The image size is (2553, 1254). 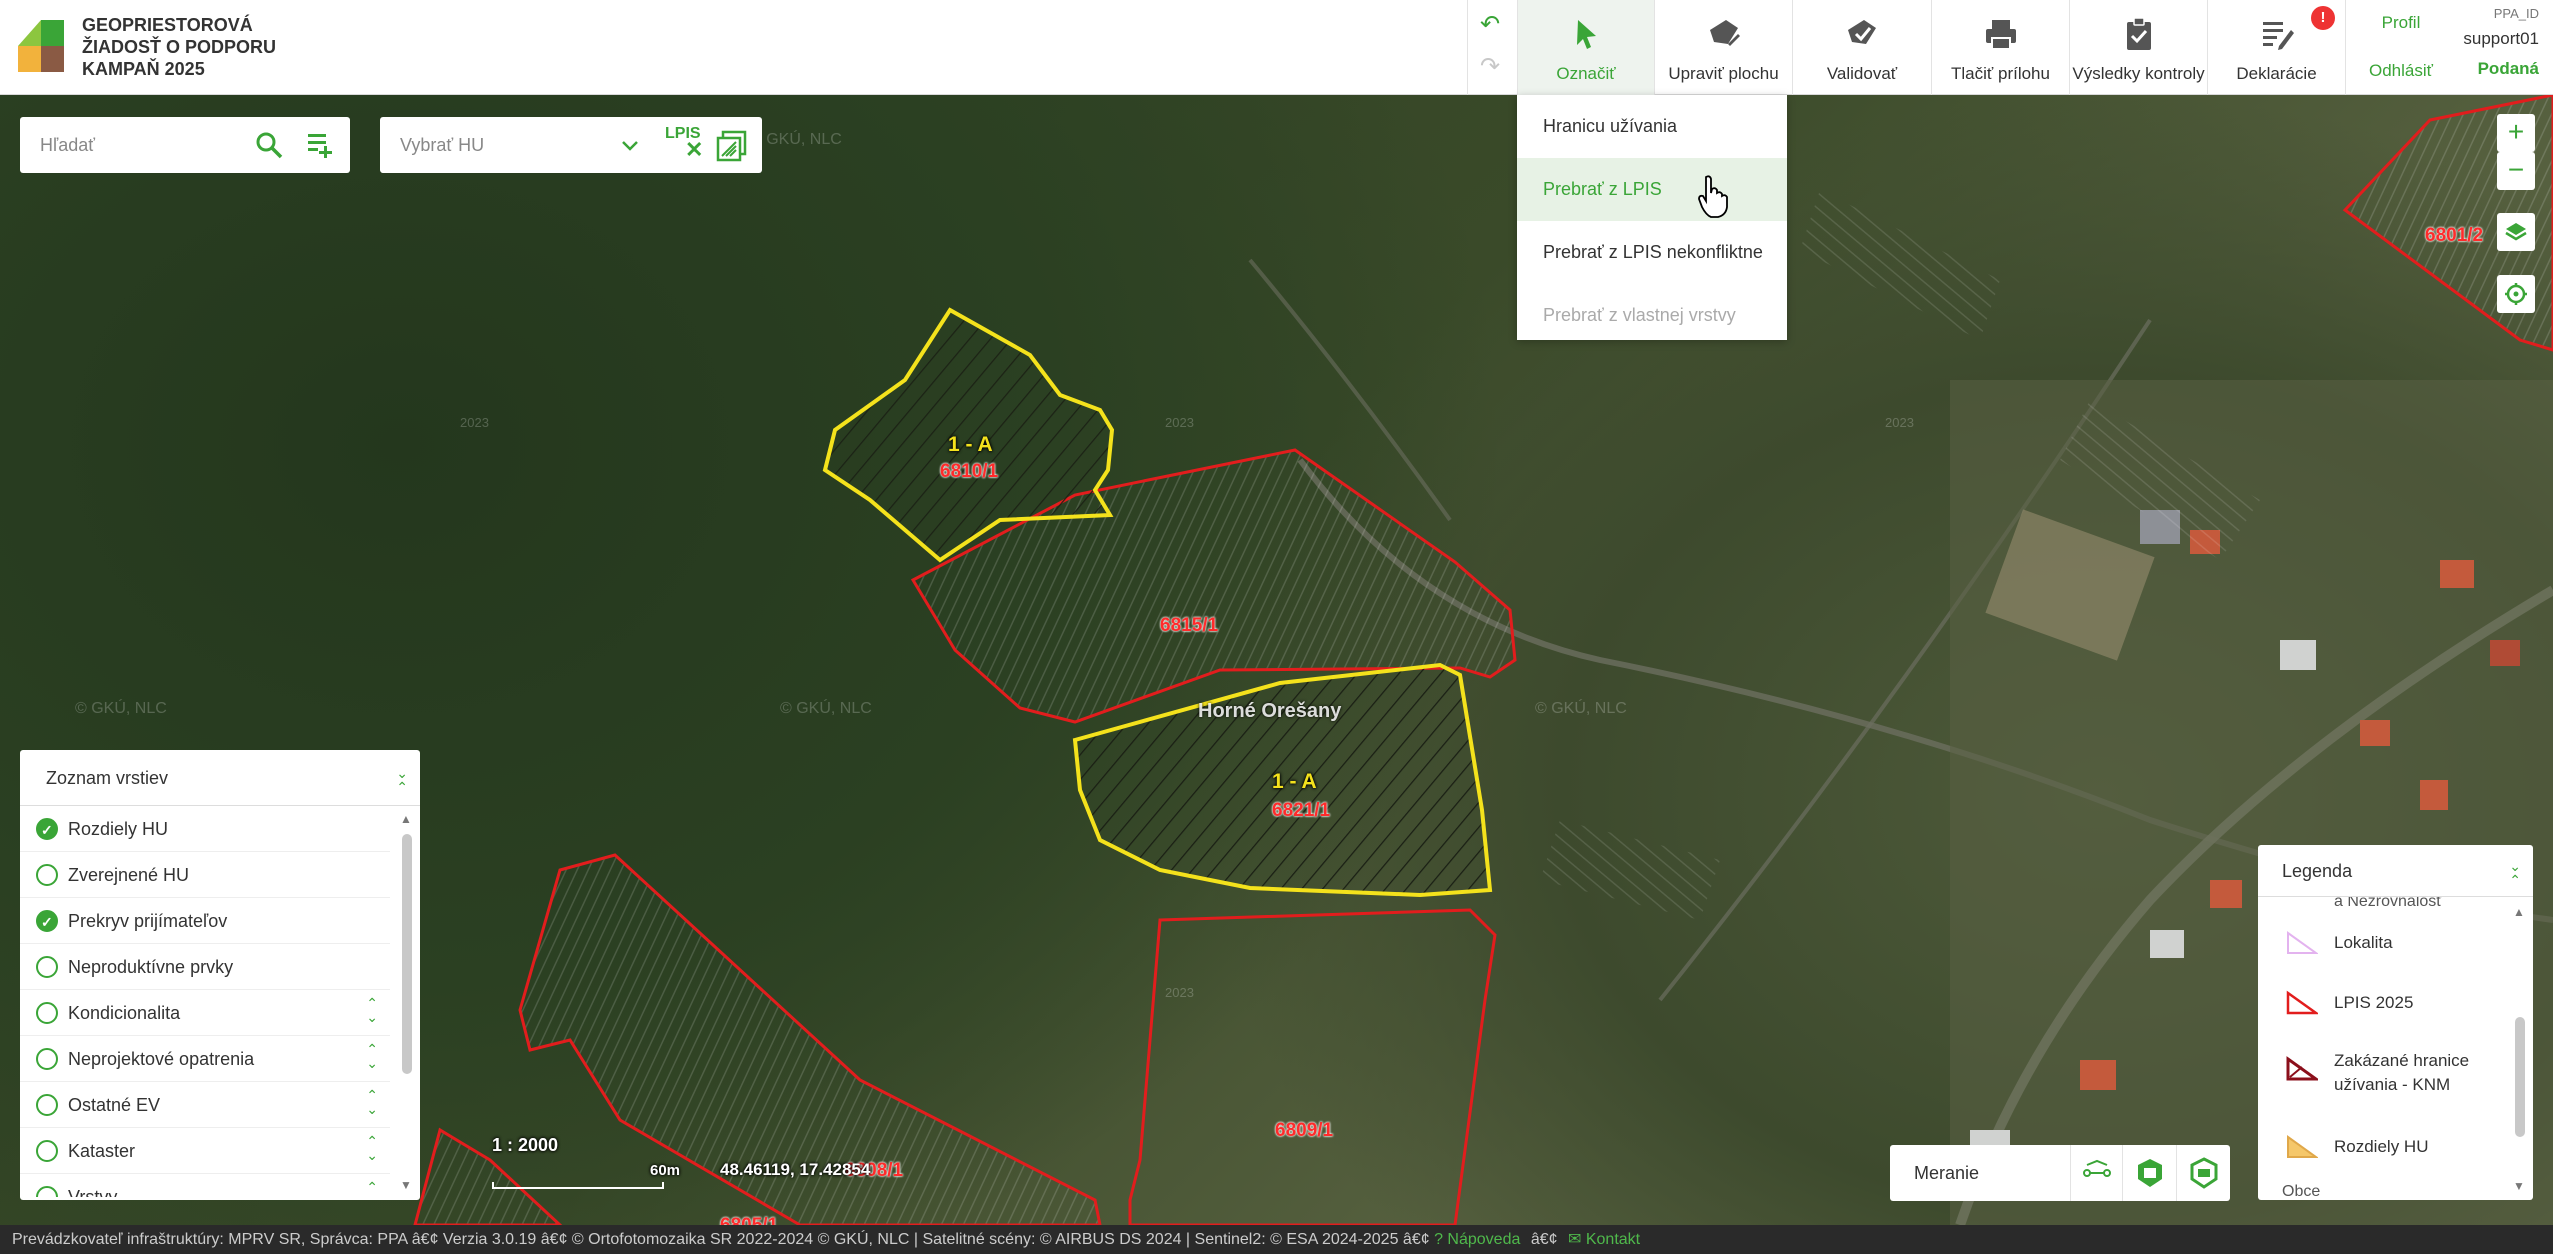 What do you see at coordinates (1652, 189) in the screenshot?
I see `menu-item-take-from-lpis: Prebrať z LPIS` at bounding box center [1652, 189].